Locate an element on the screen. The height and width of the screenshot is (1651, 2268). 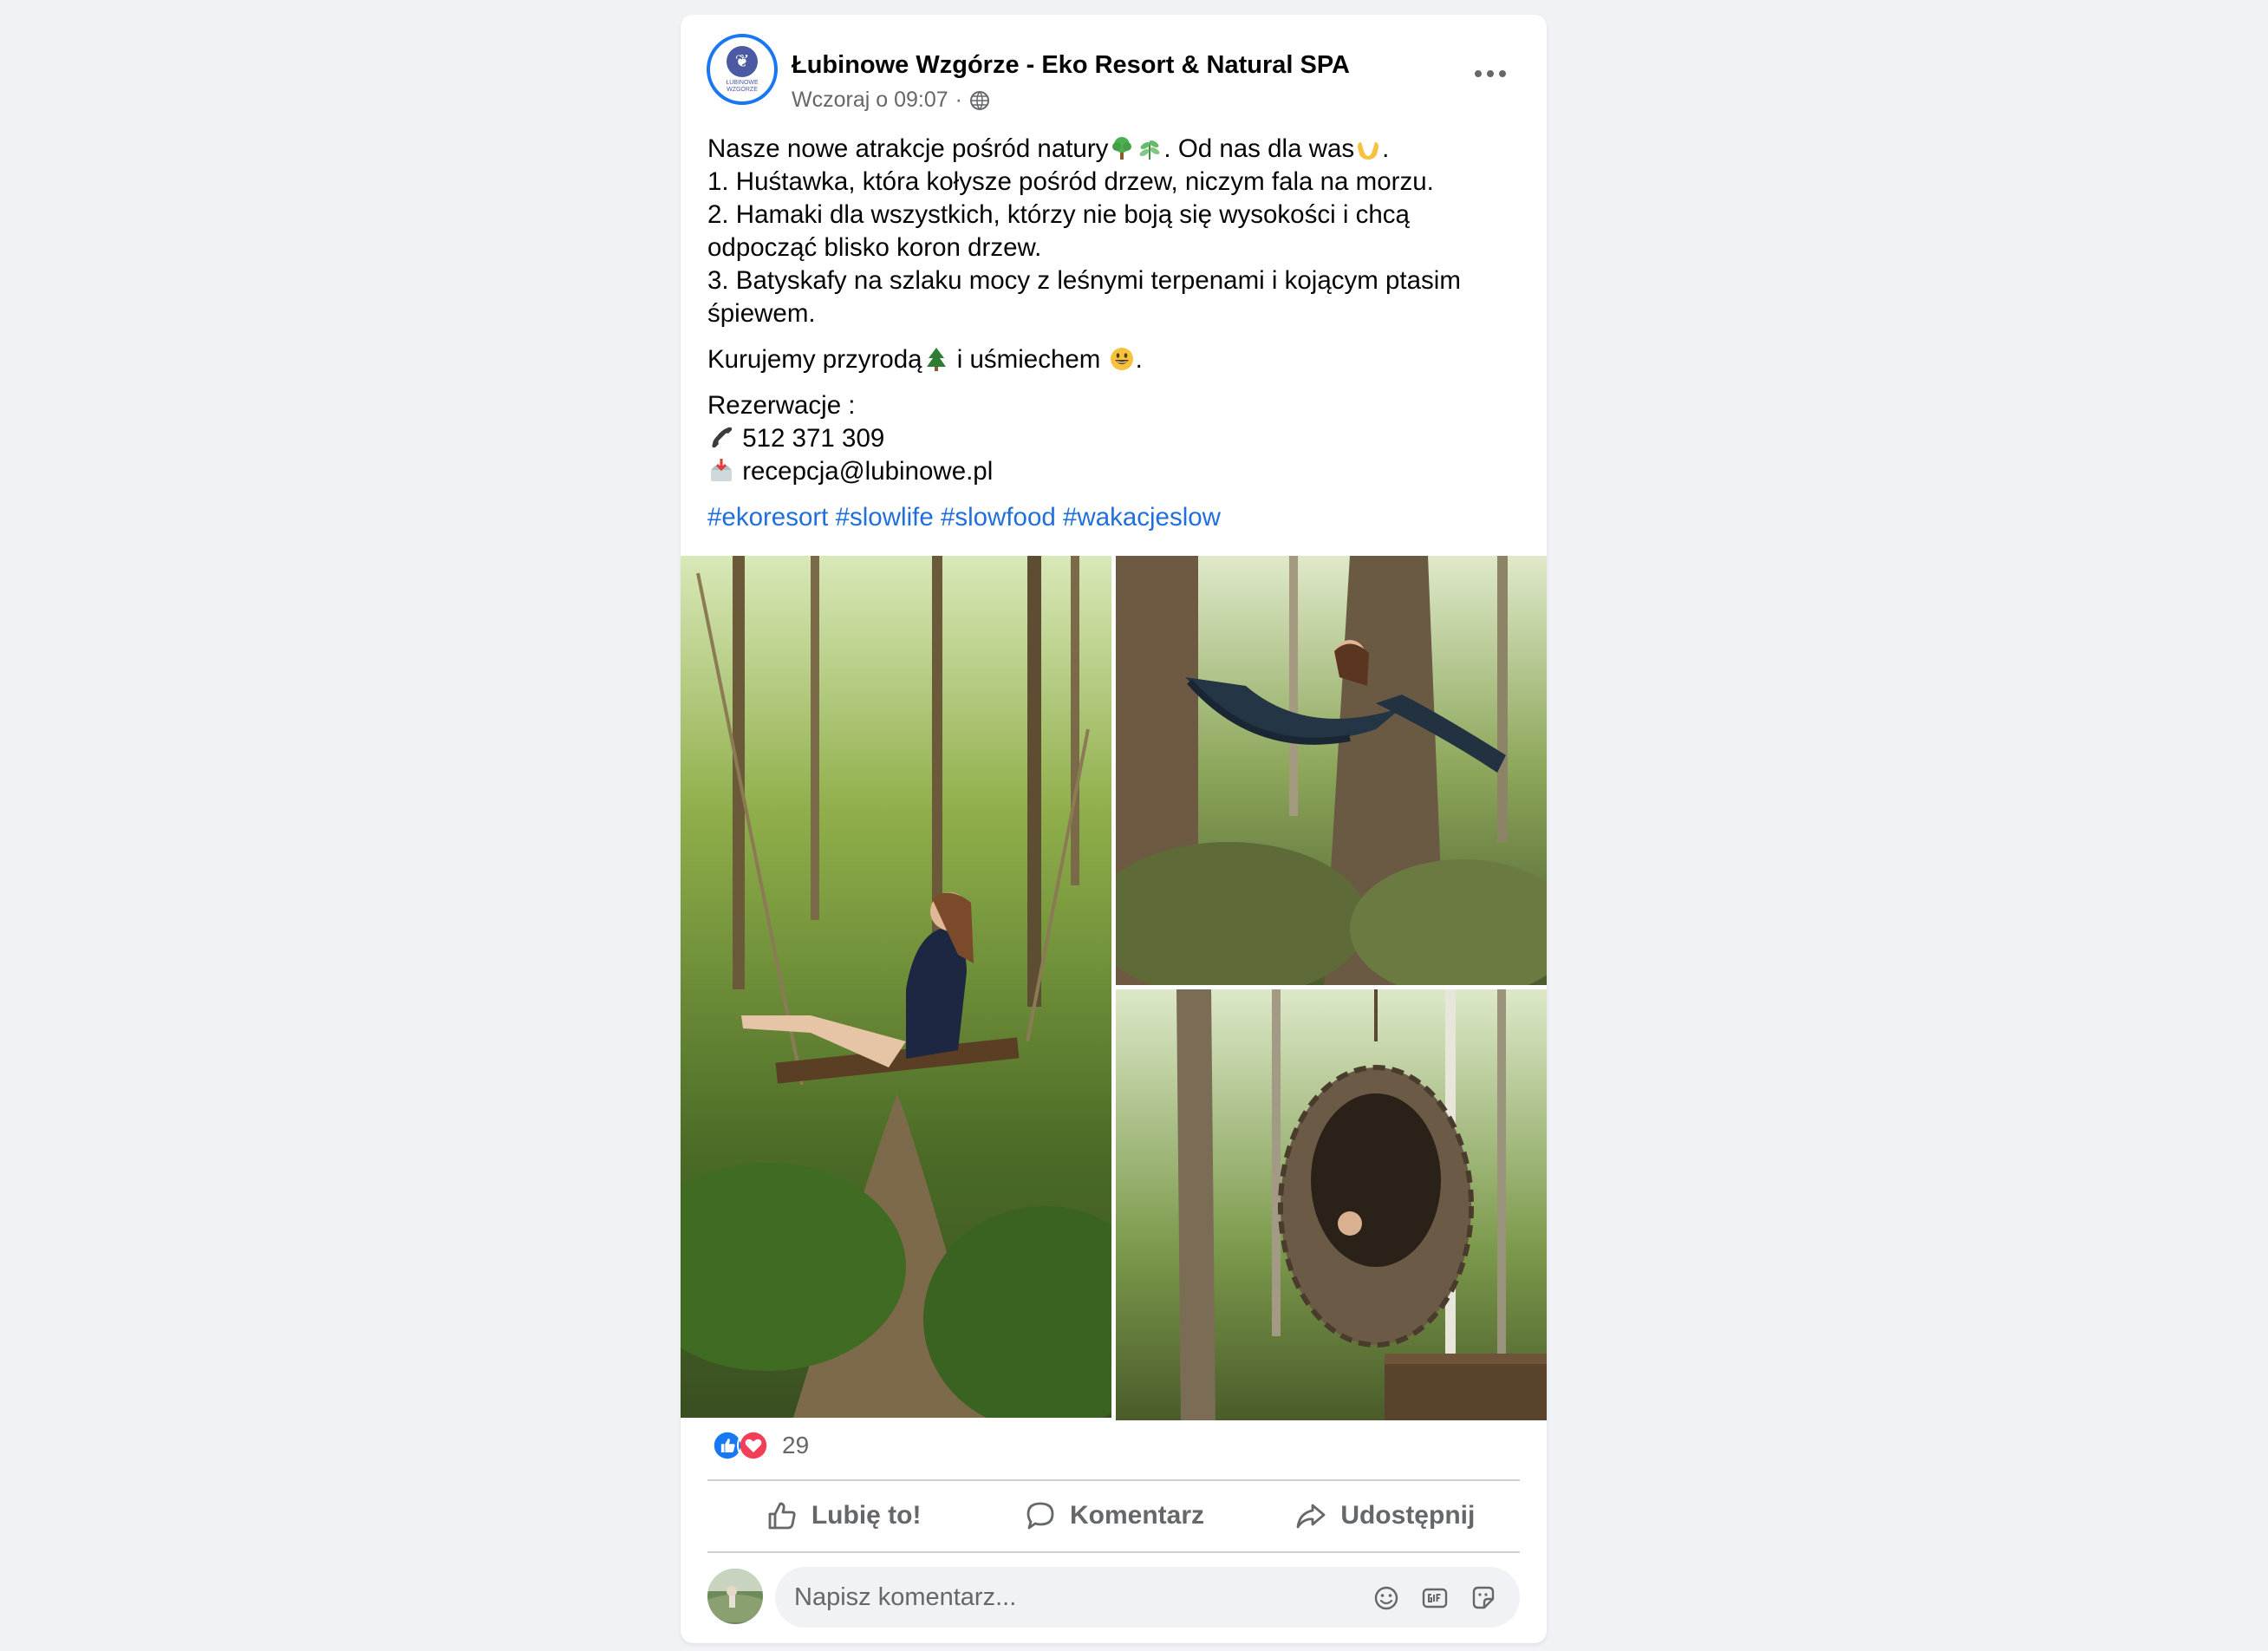
reactions-summary: 29 is located at coordinates (760, 1445).